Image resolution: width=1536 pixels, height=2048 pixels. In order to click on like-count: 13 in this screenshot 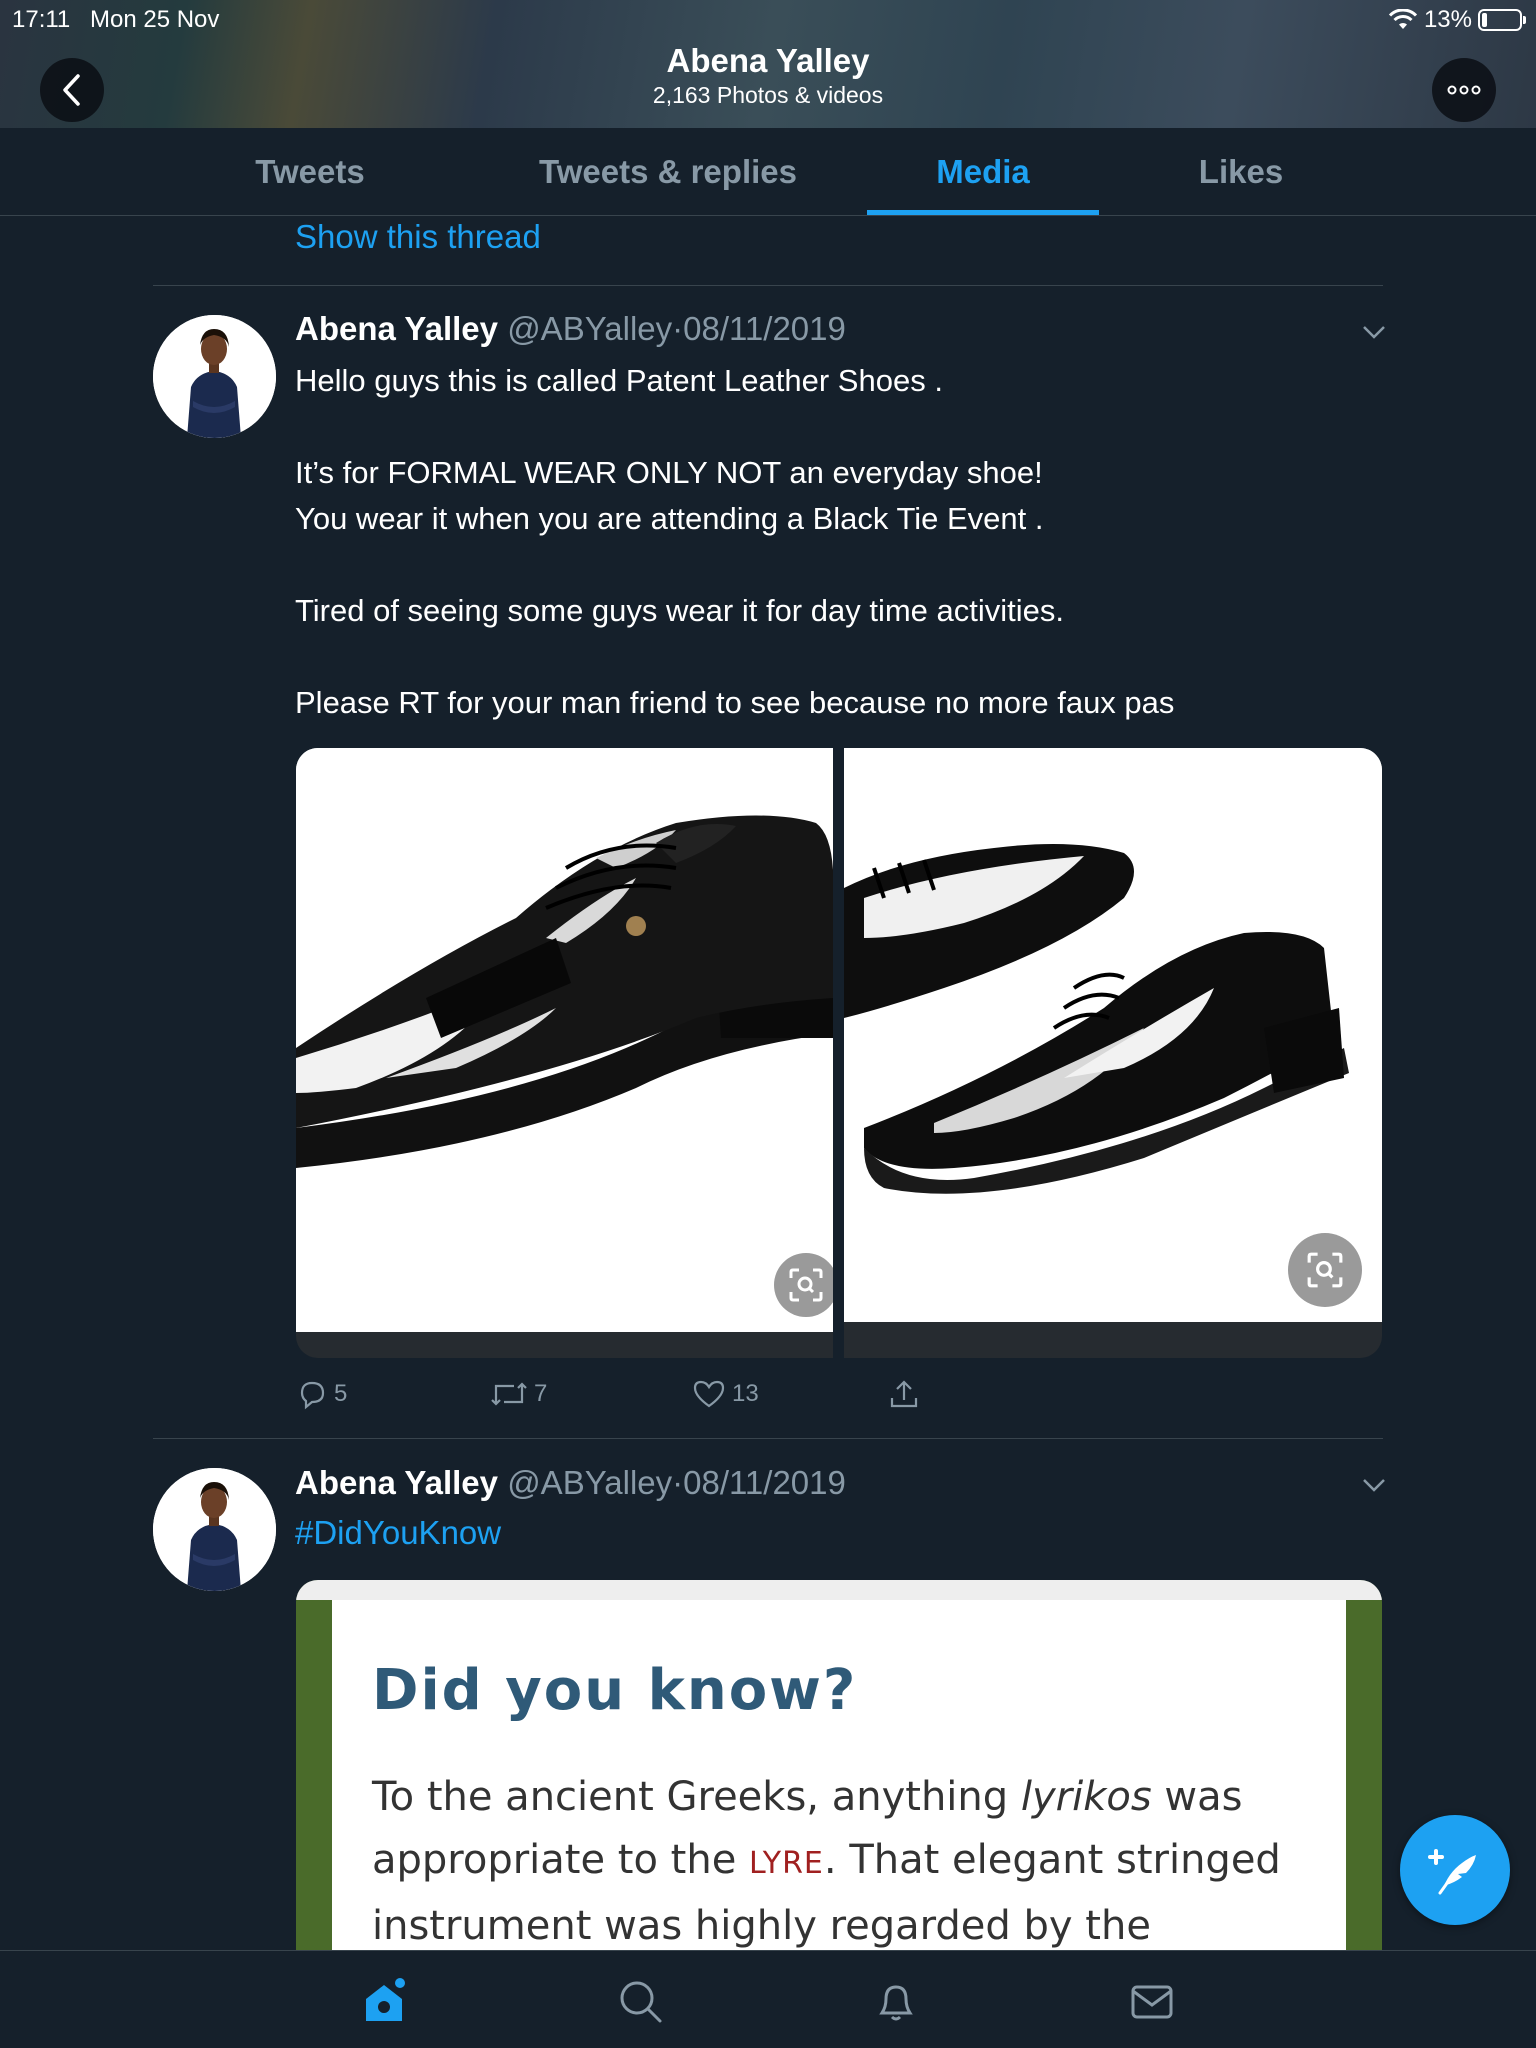, I will do `click(745, 1393)`.